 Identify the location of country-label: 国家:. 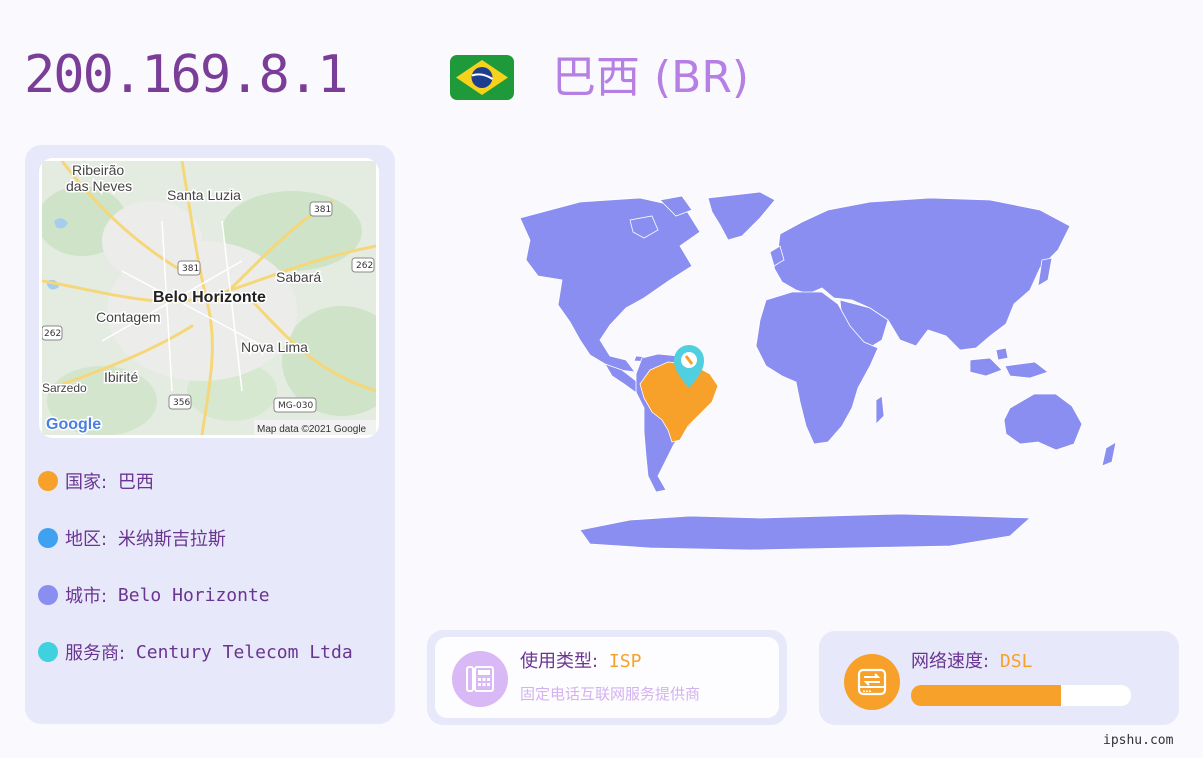
(86, 482).